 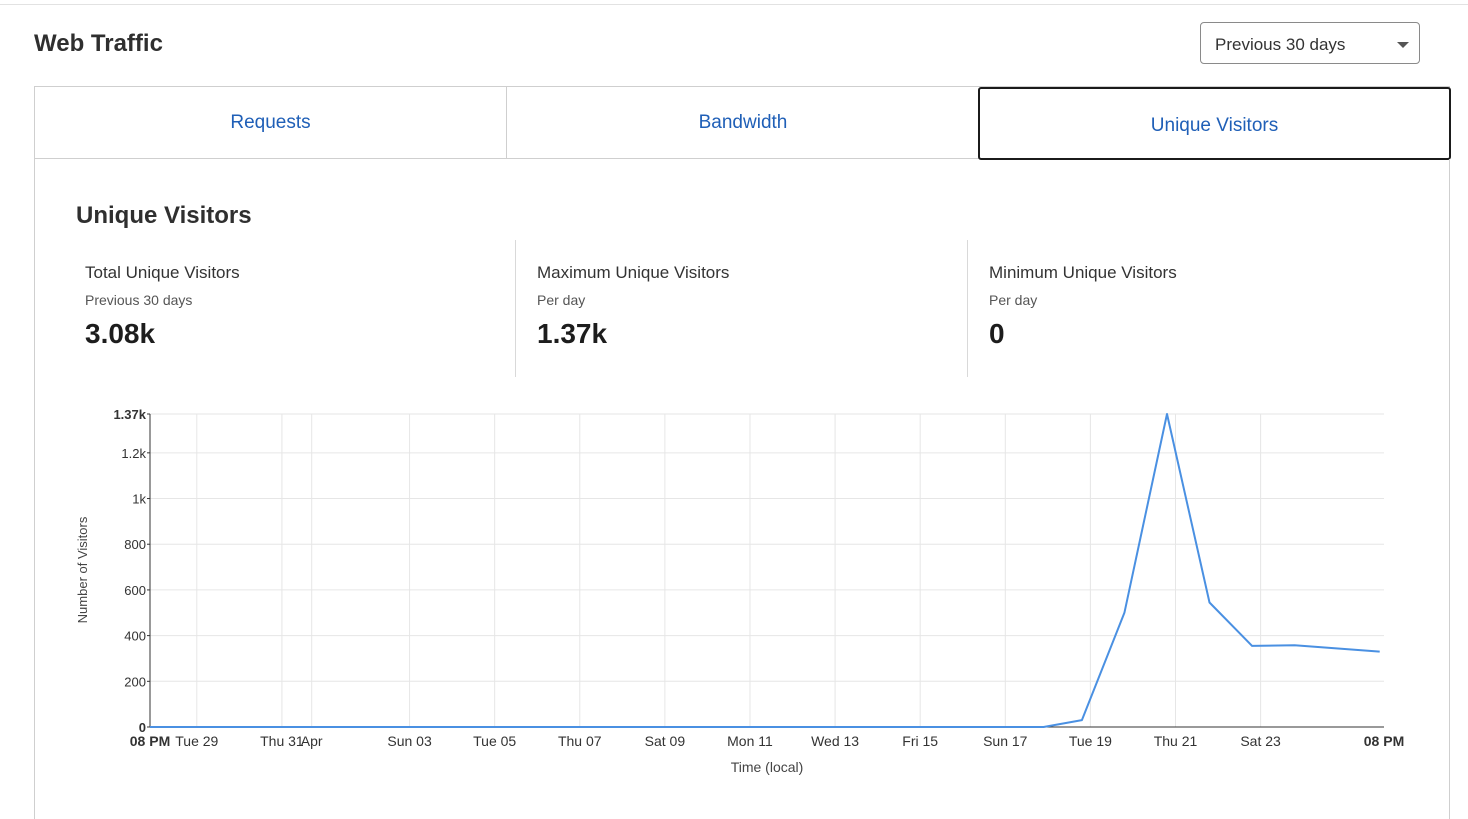 I want to click on x-tick-label: Apr, so click(x=312, y=741).